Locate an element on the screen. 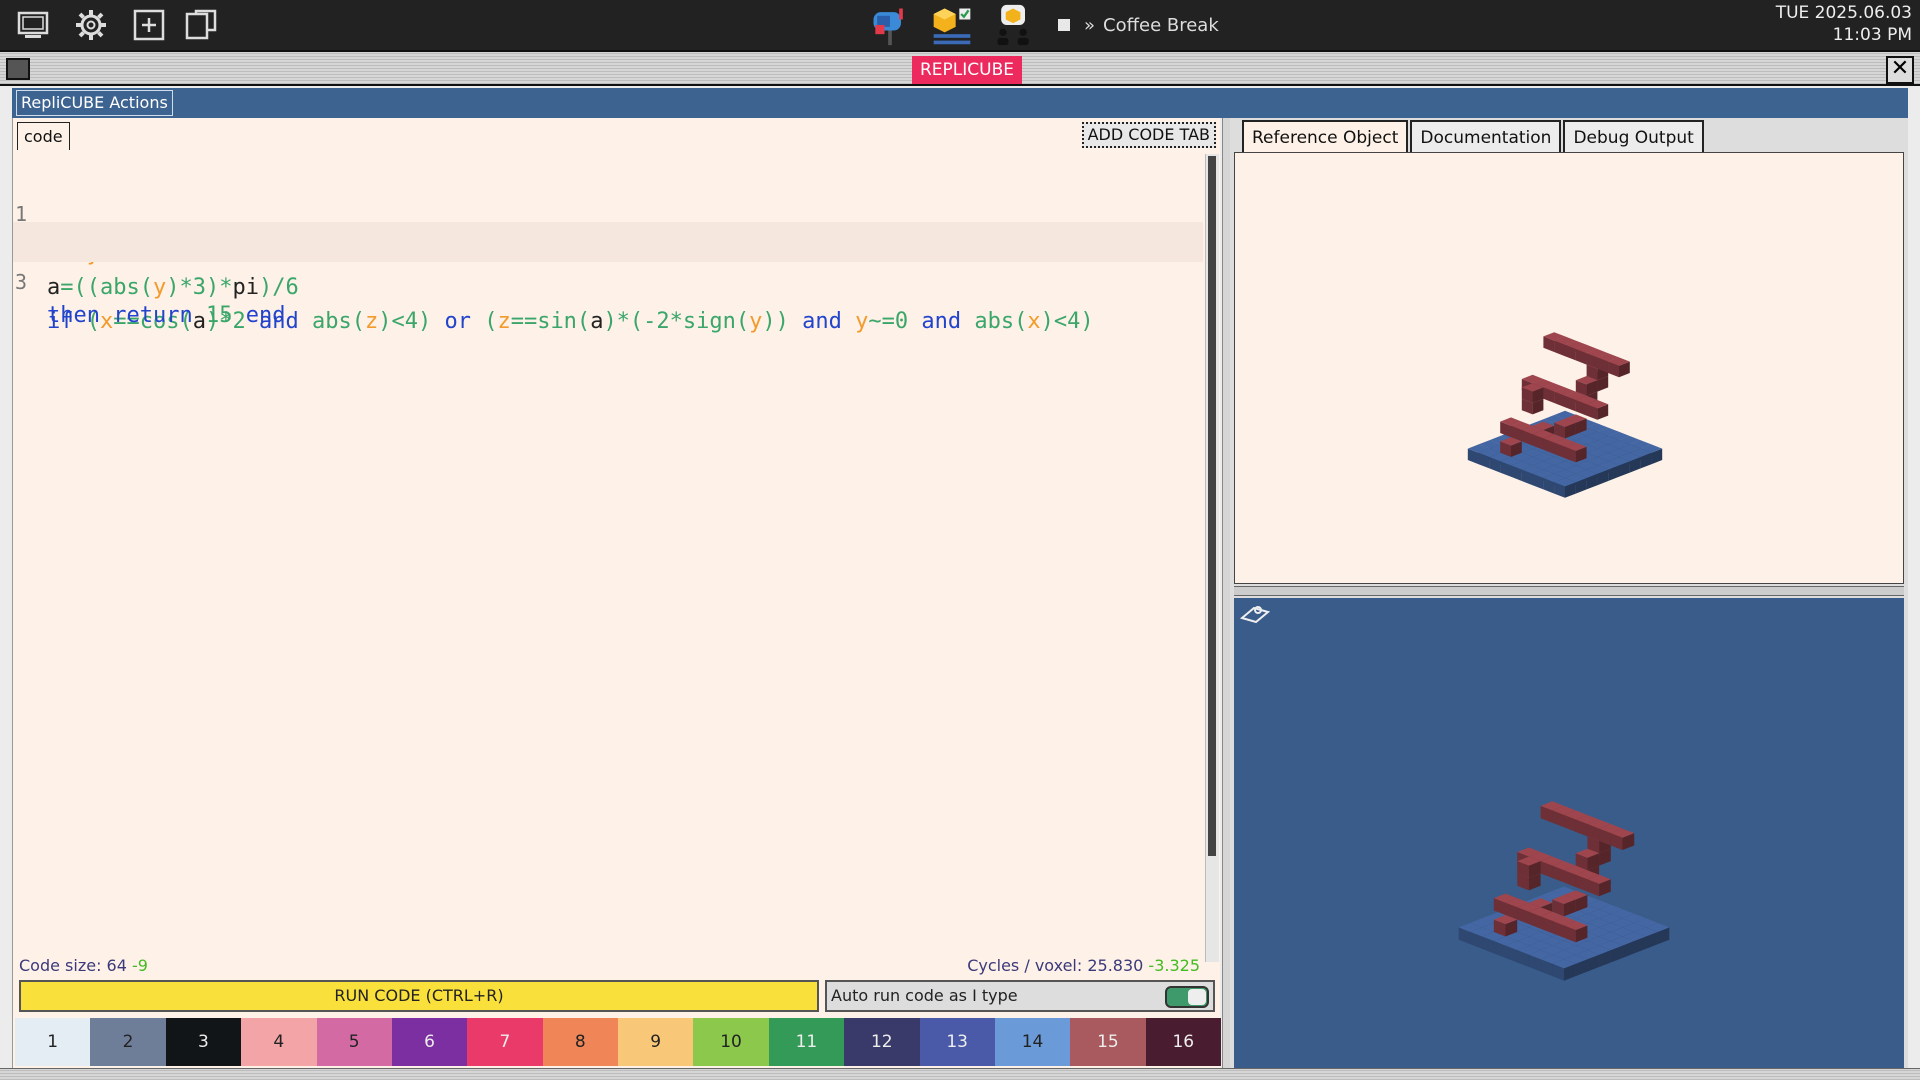  cycles-delta: -3.325 is located at coordinates (1174, 965).